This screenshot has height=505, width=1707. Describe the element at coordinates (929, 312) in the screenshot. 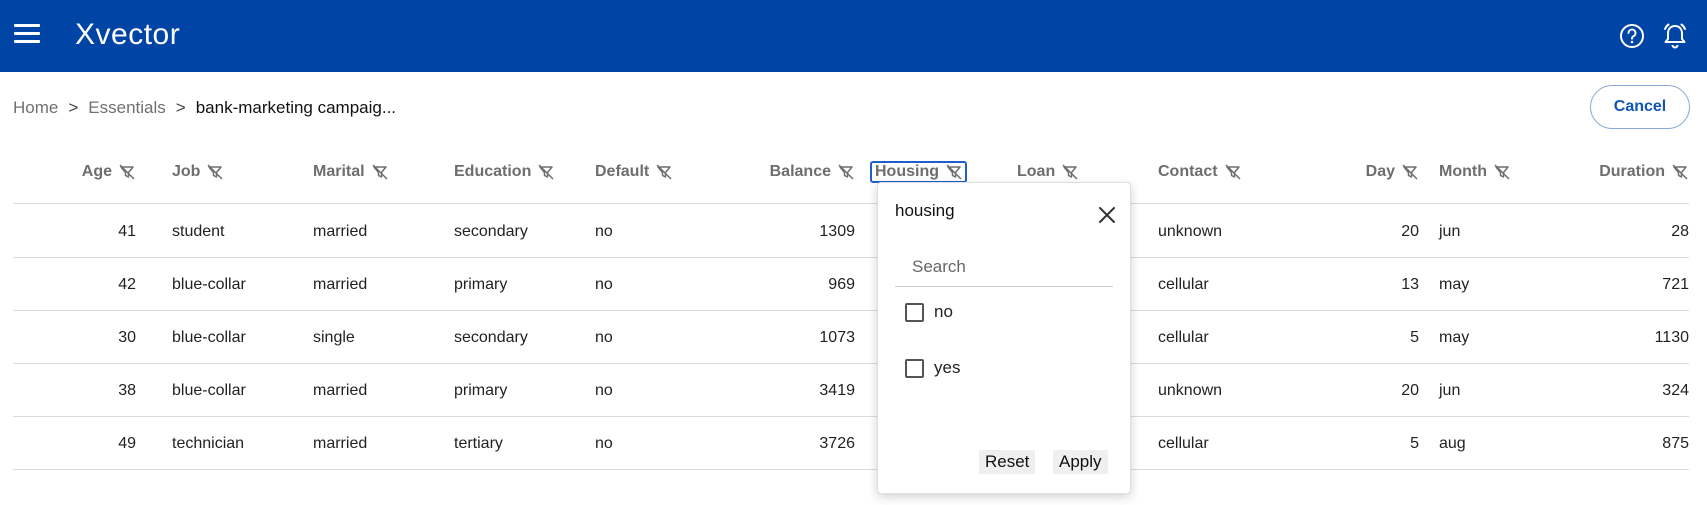

I see `filter-option-no: no` at that location.